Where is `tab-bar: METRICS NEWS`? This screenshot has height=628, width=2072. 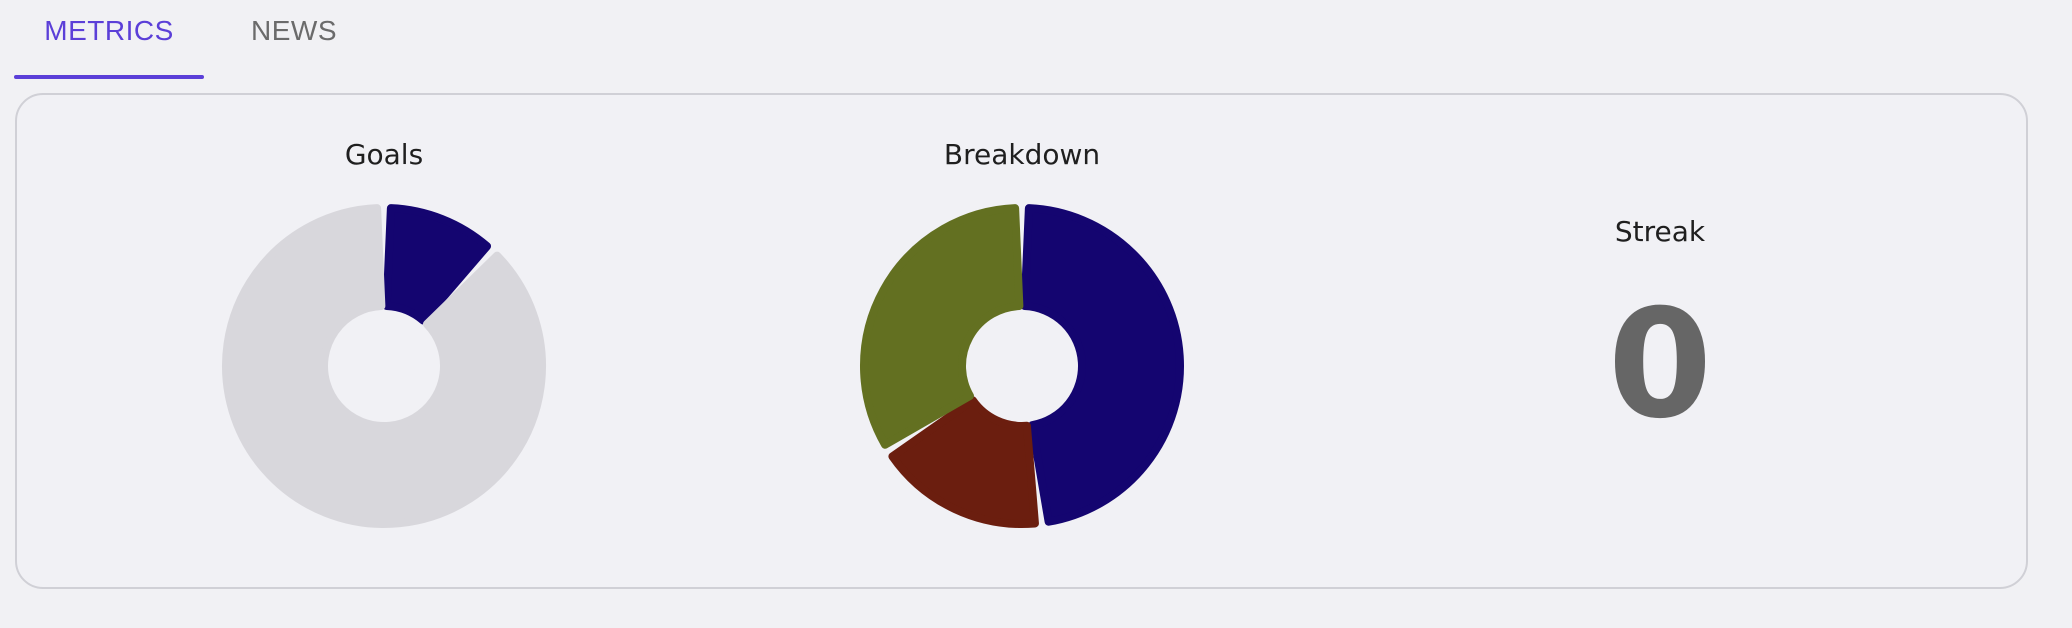 tab-bar: METRICS NEWS is located at coordinates (1036, 40).